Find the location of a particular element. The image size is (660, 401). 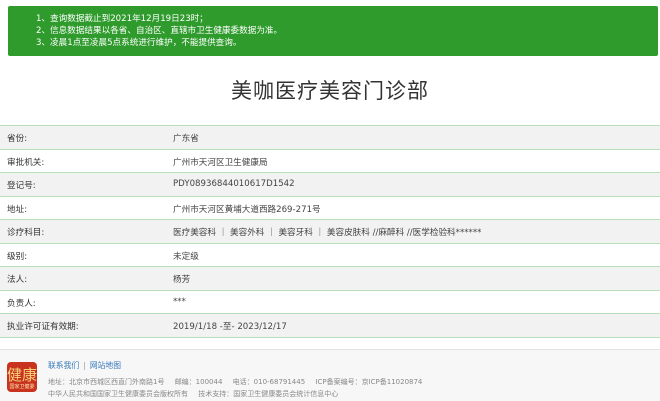

contact-us-link: 联系我们 is located at coordinates (63, 365).